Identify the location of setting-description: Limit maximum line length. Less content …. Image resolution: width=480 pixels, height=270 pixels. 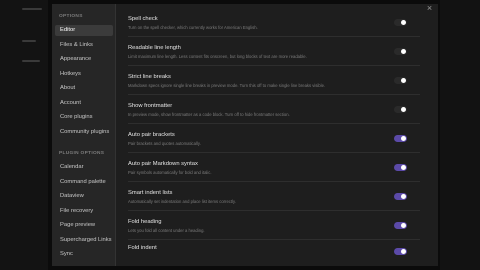
(217, 56).